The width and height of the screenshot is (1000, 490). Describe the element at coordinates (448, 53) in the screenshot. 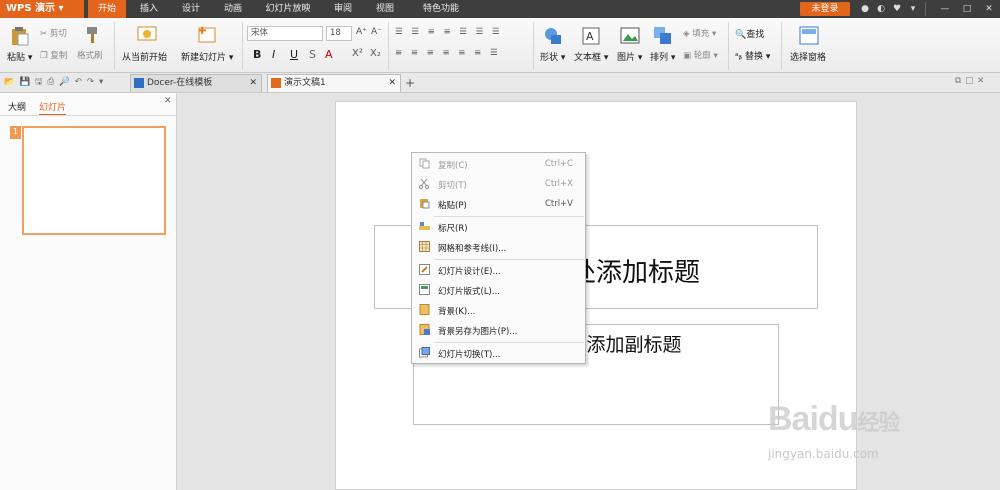

I see `paragraph-align-icons: ≡ ≡ ≡ ≡ ≡ ≡ ☰` at that location.